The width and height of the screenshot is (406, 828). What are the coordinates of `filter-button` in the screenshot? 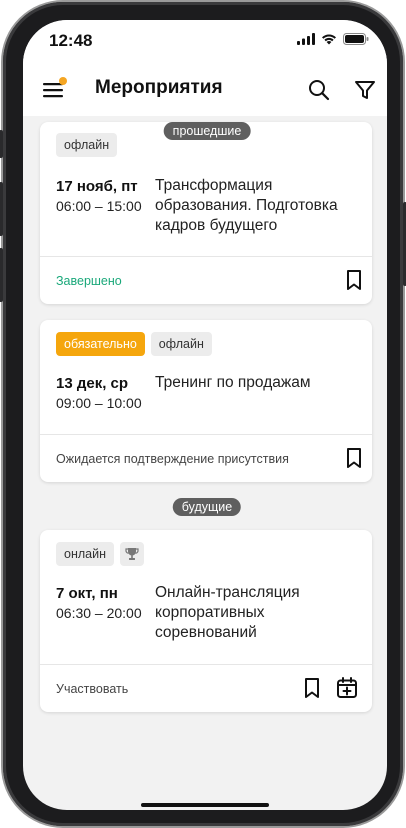 It's located at (365, 90).